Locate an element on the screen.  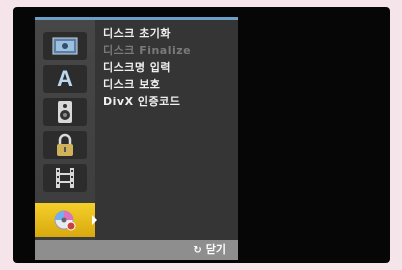
menu-tab-video is located at coordinates (65, 178).